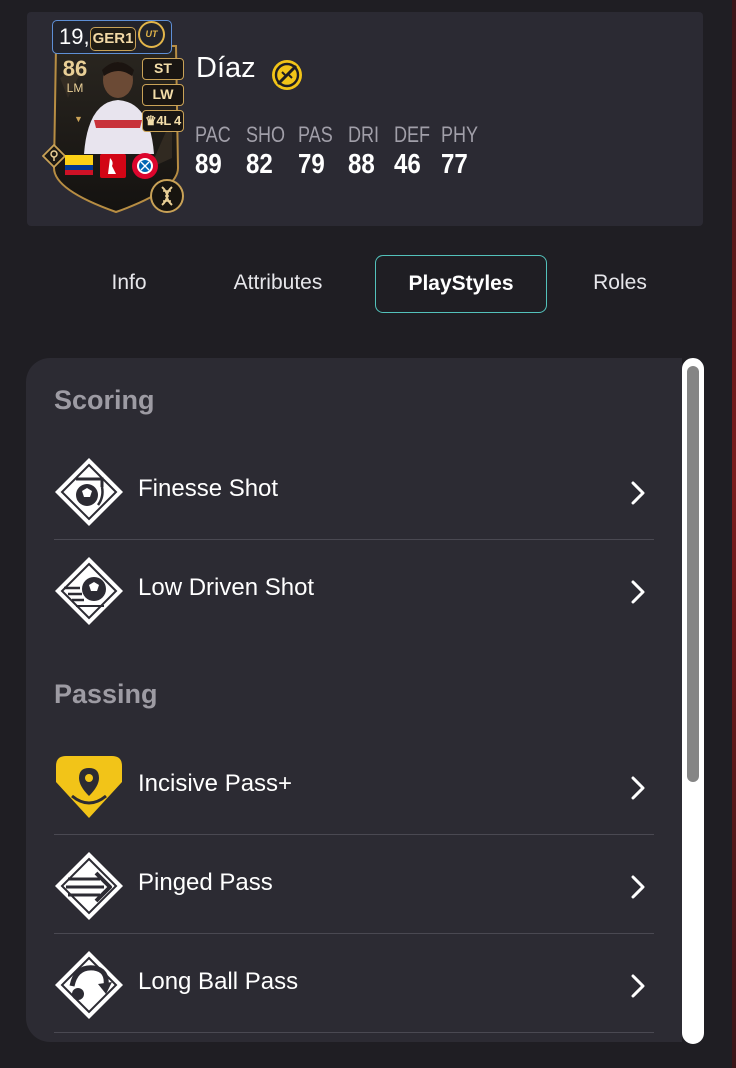  What do you see at coordinates (361, 163) in the screenshot?
I see `stat-value: 88` at bounding box center [361, 163].